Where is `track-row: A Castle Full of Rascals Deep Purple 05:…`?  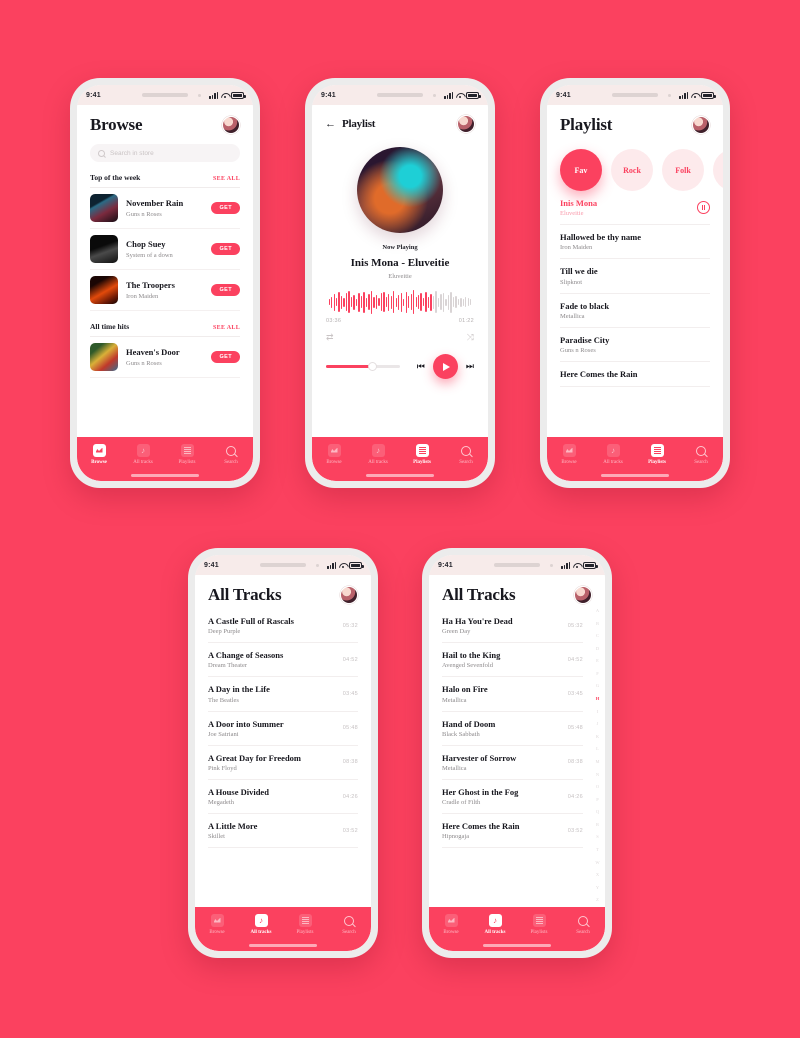
track-row: A Castle Full of Rascals Deep Purple 05:… is located at coordinates (283, 626).